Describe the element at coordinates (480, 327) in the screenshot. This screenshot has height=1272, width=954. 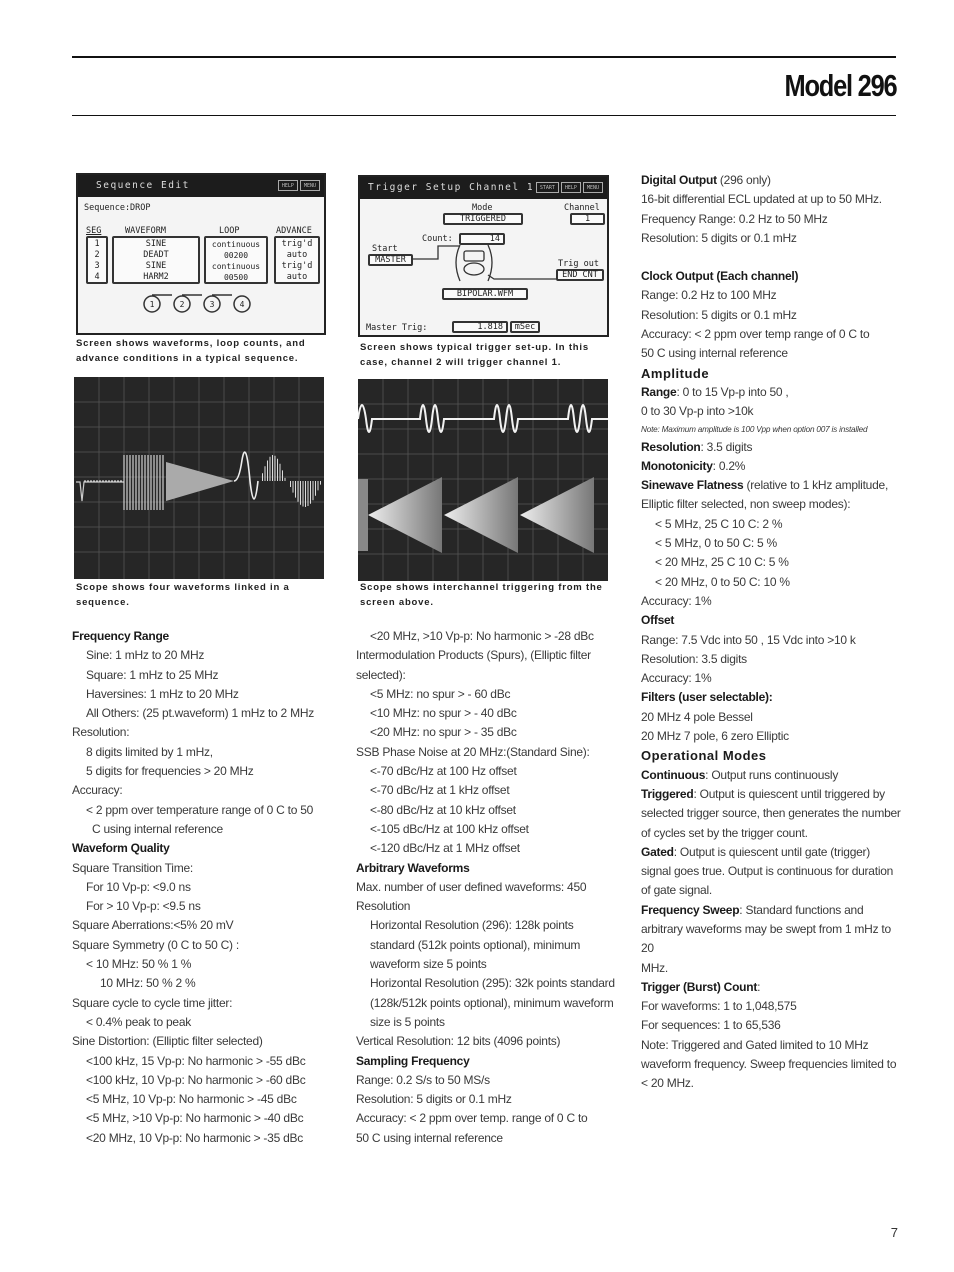
I see `master-trig-field: 1.818` at that location.